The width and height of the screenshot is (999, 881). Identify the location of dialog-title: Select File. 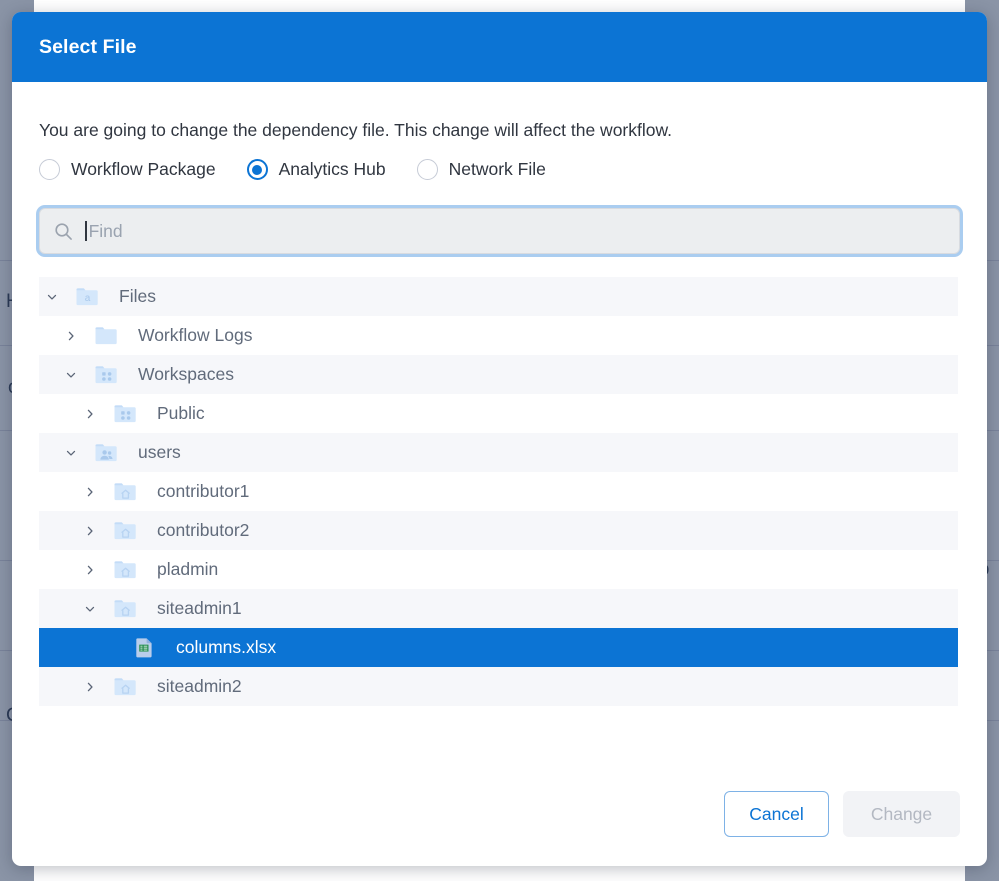
(88, 46).